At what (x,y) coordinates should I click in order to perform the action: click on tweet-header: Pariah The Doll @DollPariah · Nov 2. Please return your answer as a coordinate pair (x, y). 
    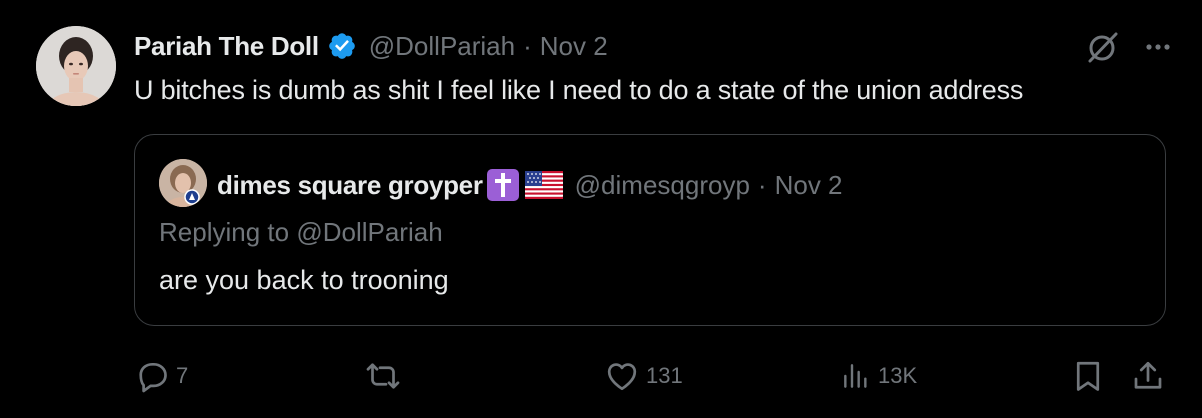
    Looking at the image, I should click on (371, 46).